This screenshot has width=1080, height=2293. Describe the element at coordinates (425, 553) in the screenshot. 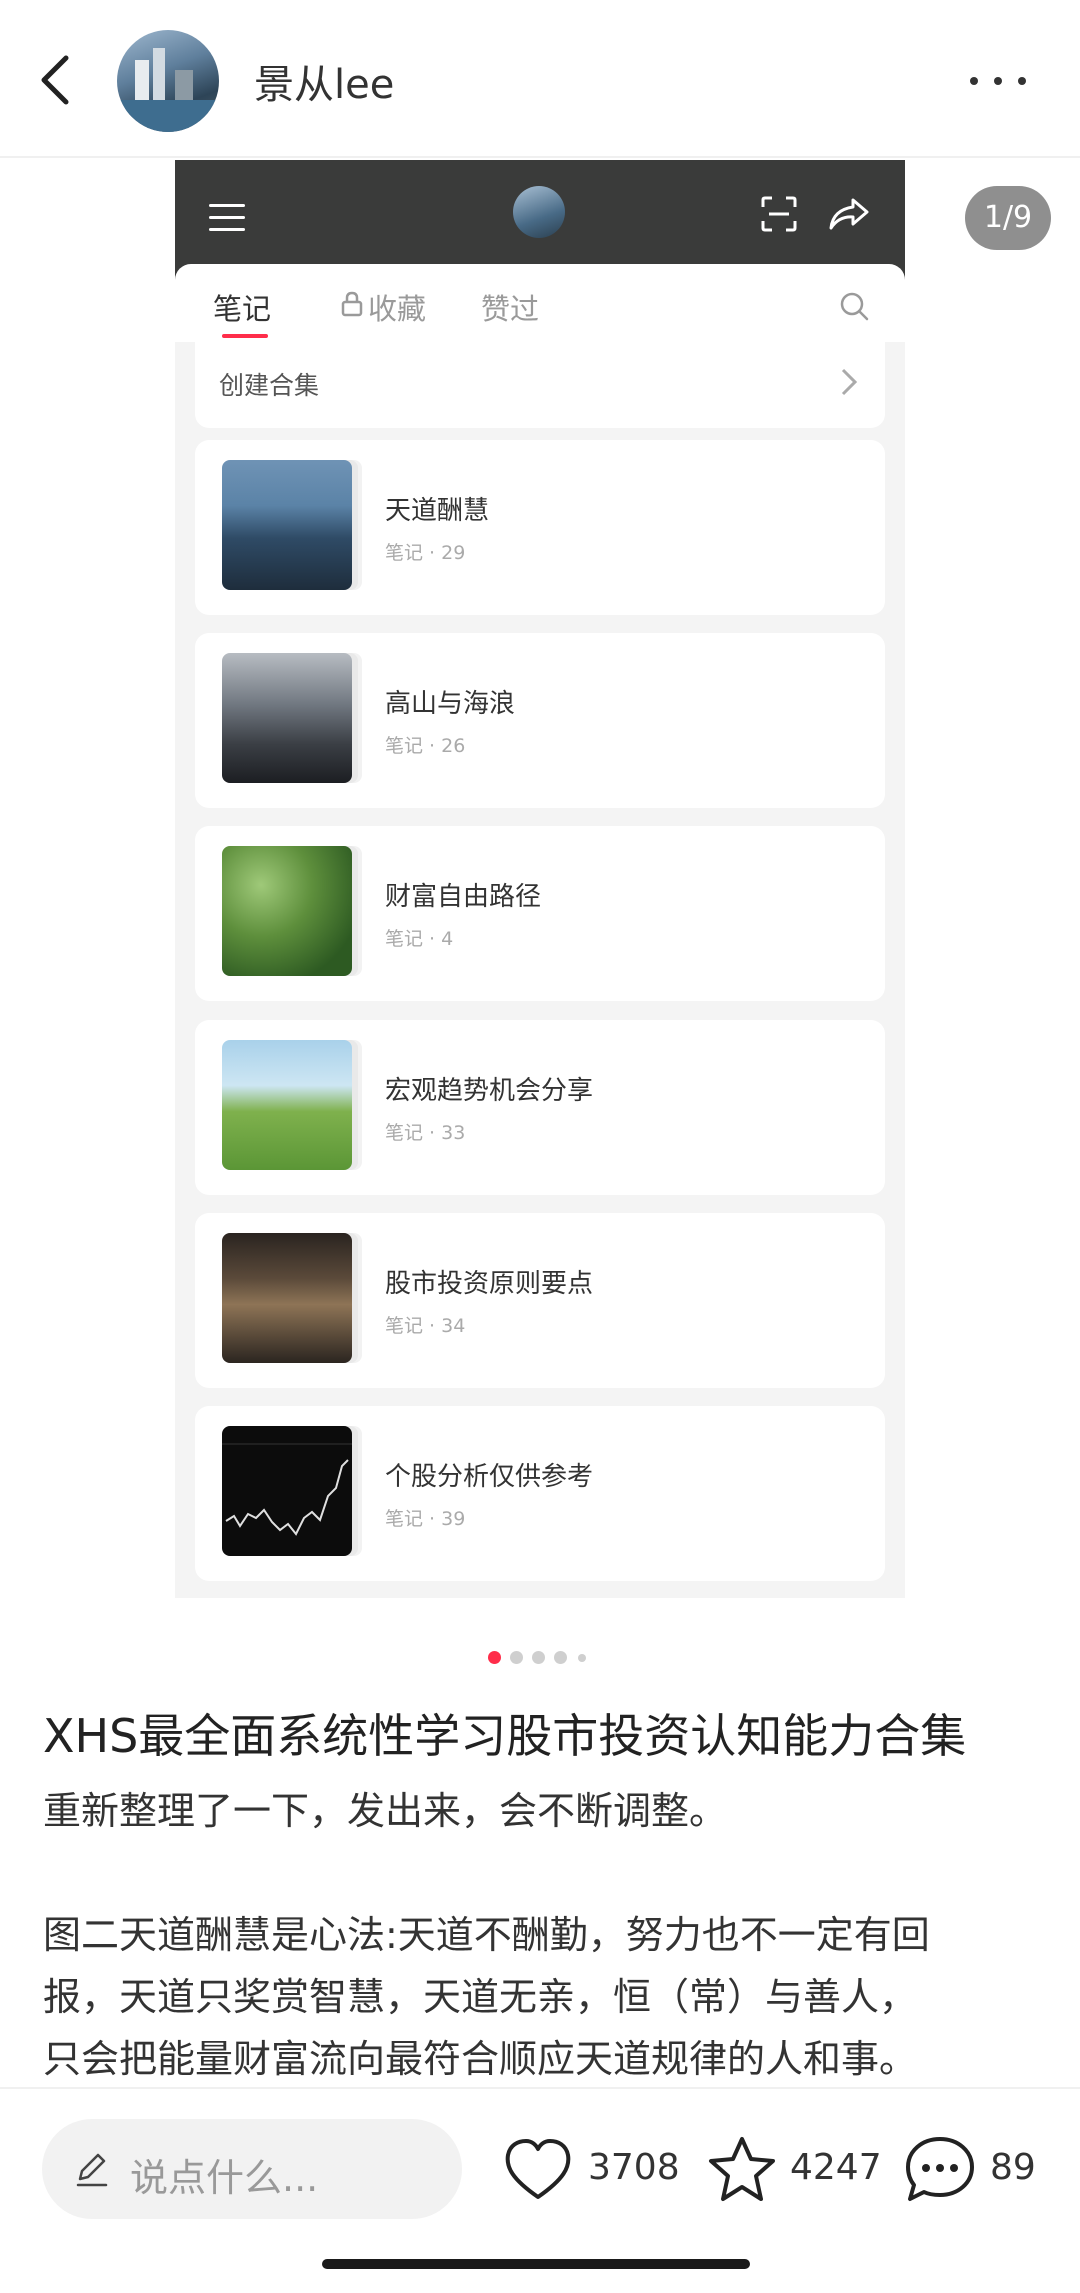

I see `collection-count: 笔记 · 29` at that location.